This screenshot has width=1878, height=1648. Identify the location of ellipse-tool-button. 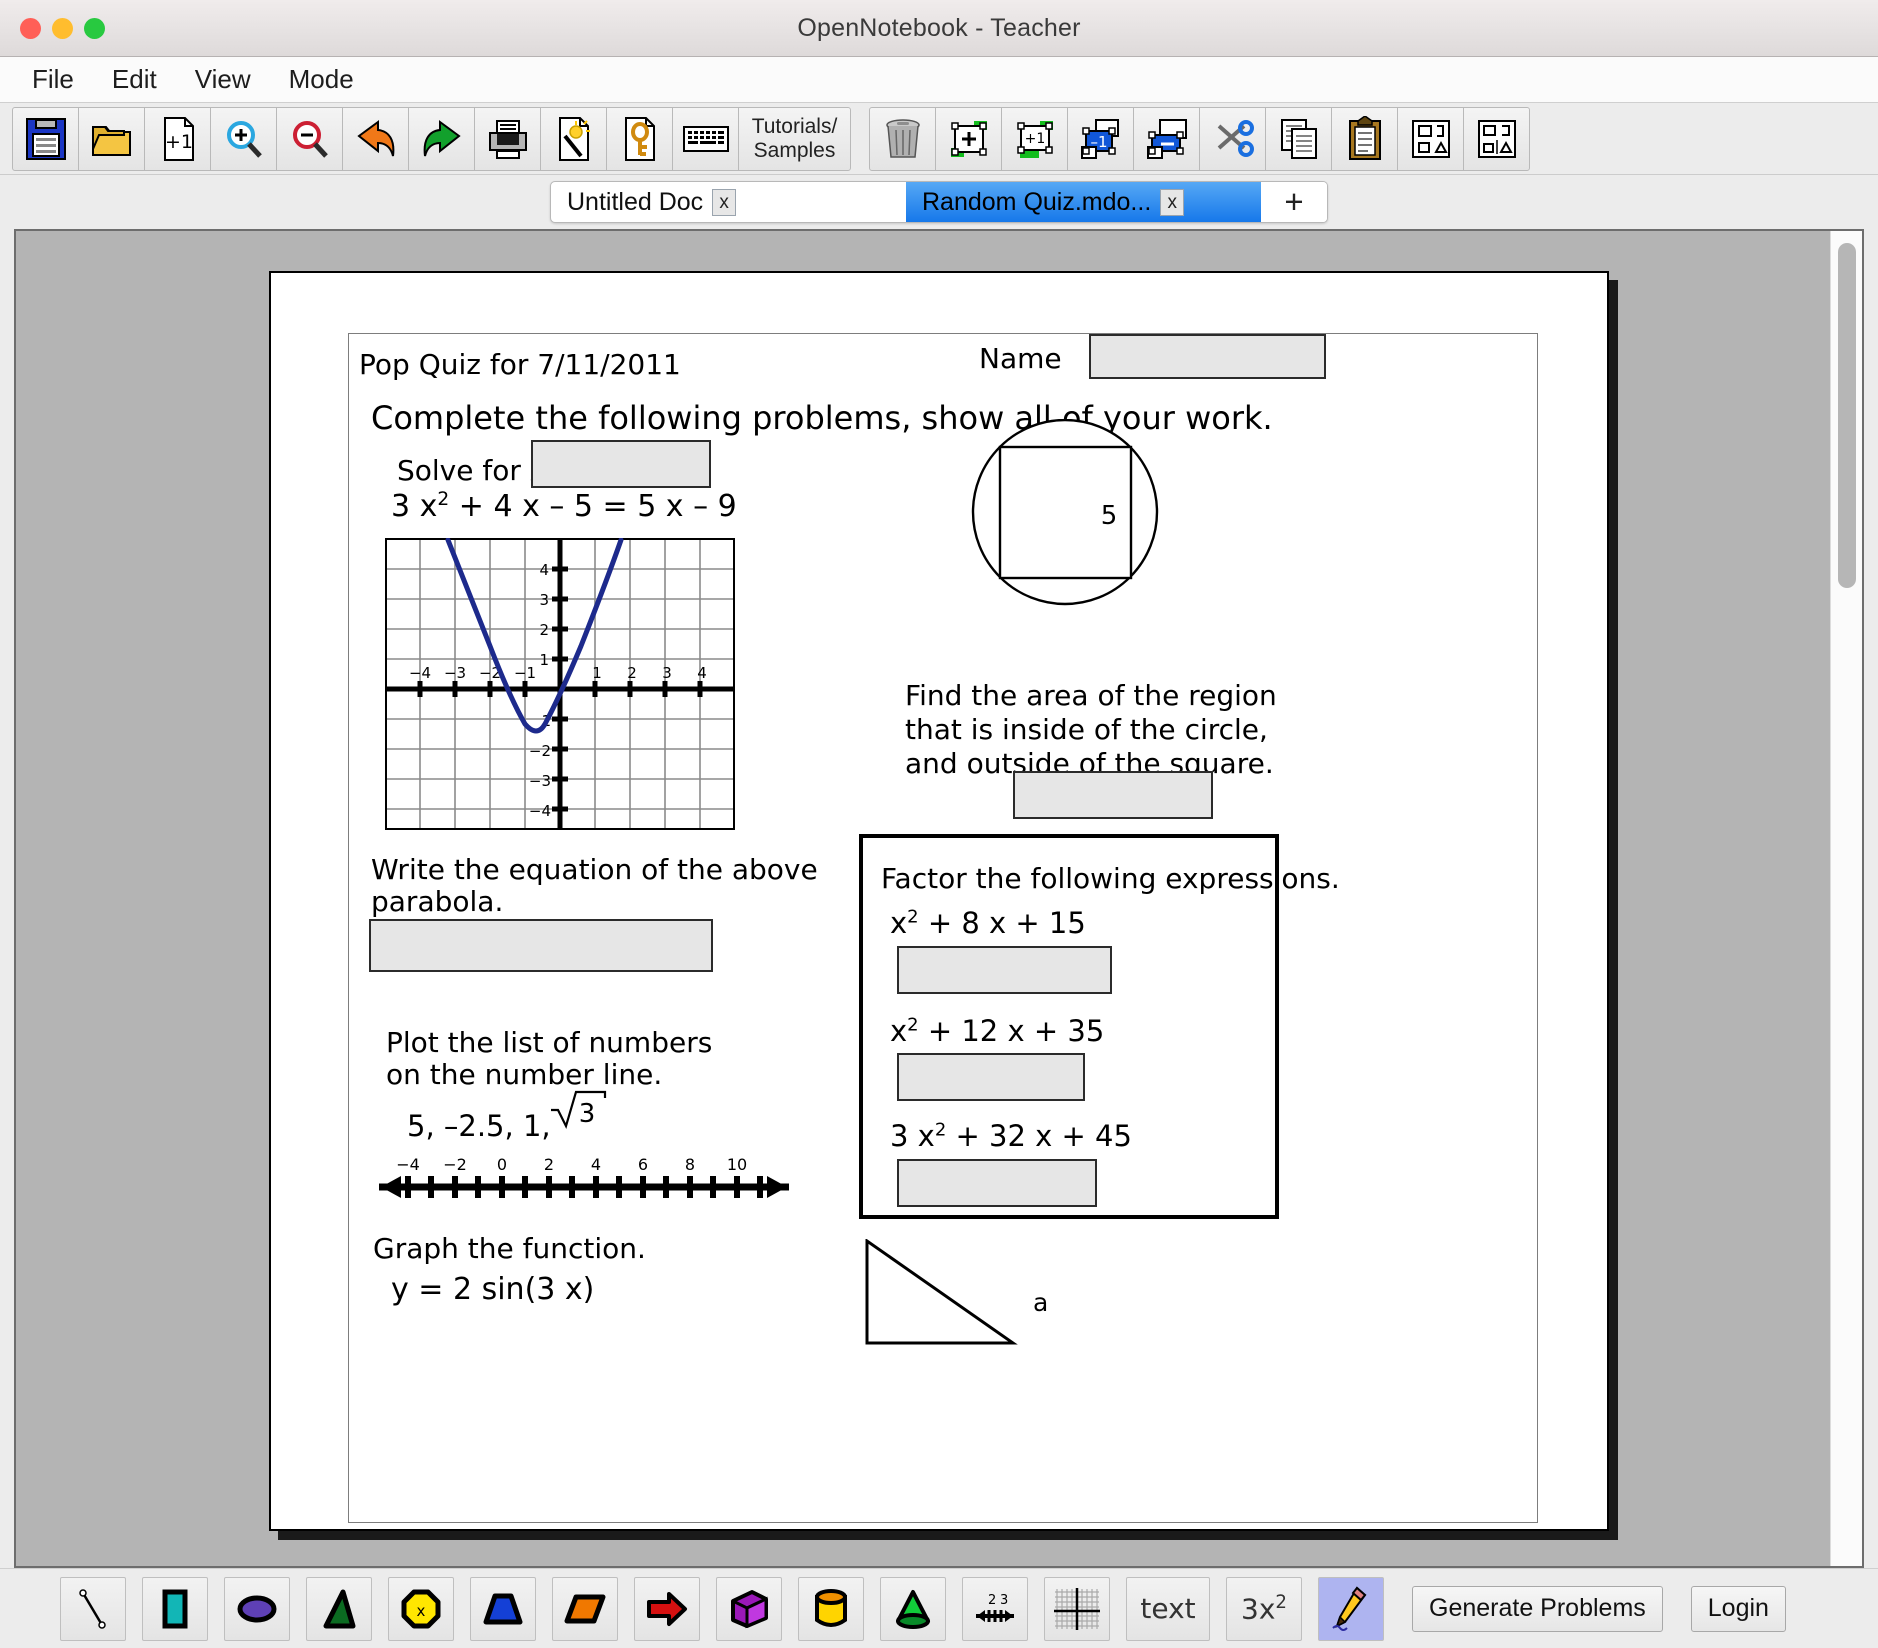
(257, 1608).